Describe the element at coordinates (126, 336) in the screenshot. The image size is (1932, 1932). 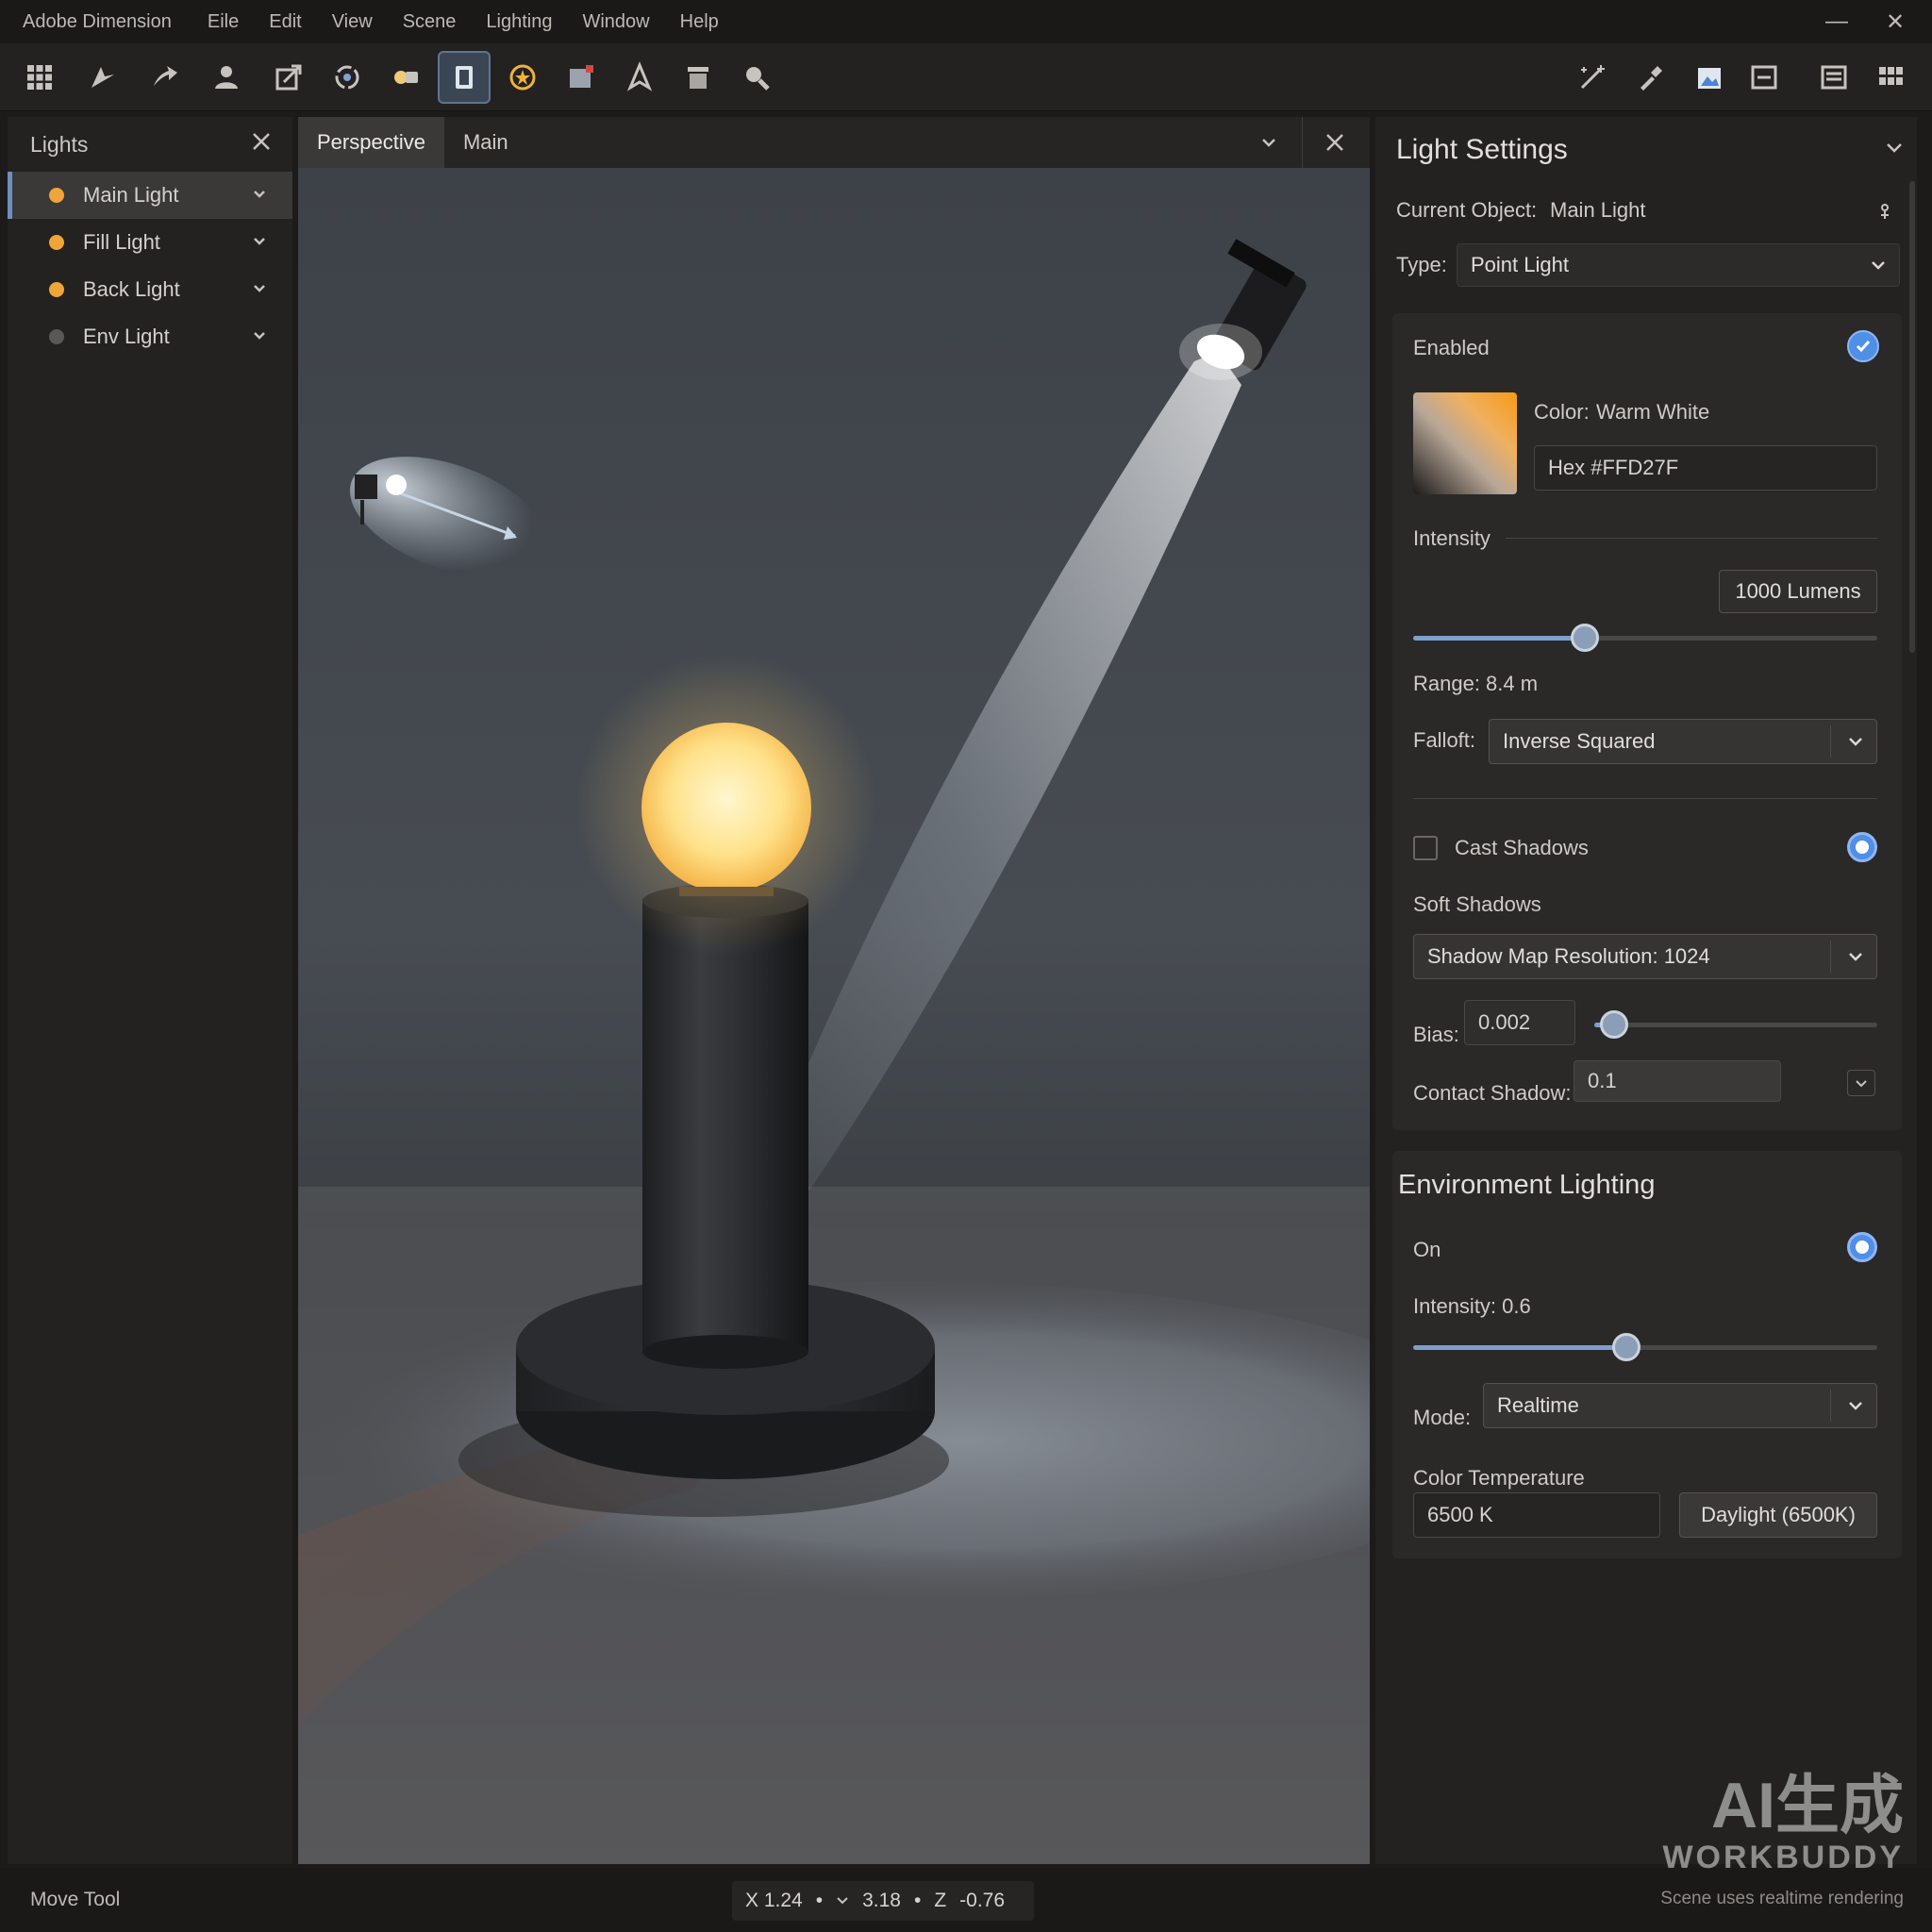
I see `light-item-label: Env Light` at that location.